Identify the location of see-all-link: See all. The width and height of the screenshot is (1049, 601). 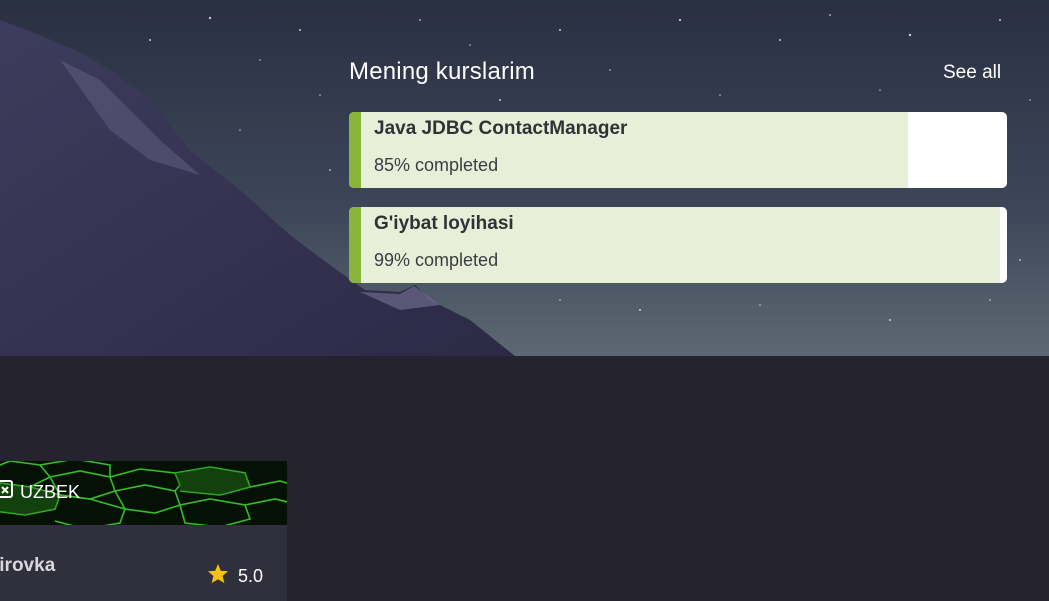
(972, 73).